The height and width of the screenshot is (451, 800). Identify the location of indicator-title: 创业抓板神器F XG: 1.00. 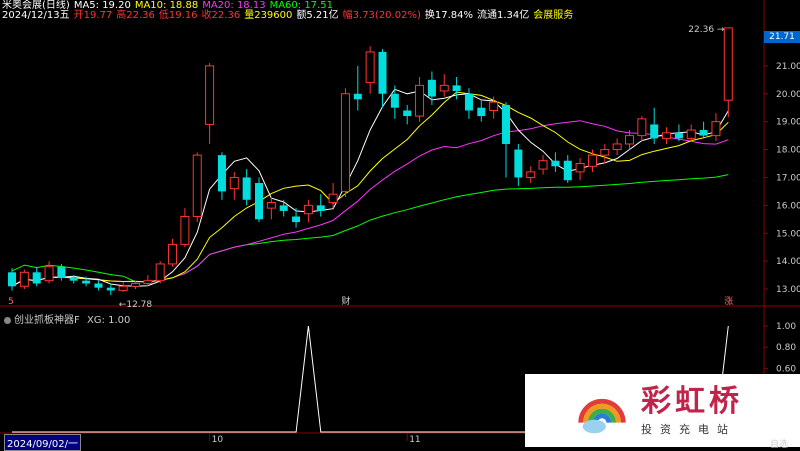
(67, 318).